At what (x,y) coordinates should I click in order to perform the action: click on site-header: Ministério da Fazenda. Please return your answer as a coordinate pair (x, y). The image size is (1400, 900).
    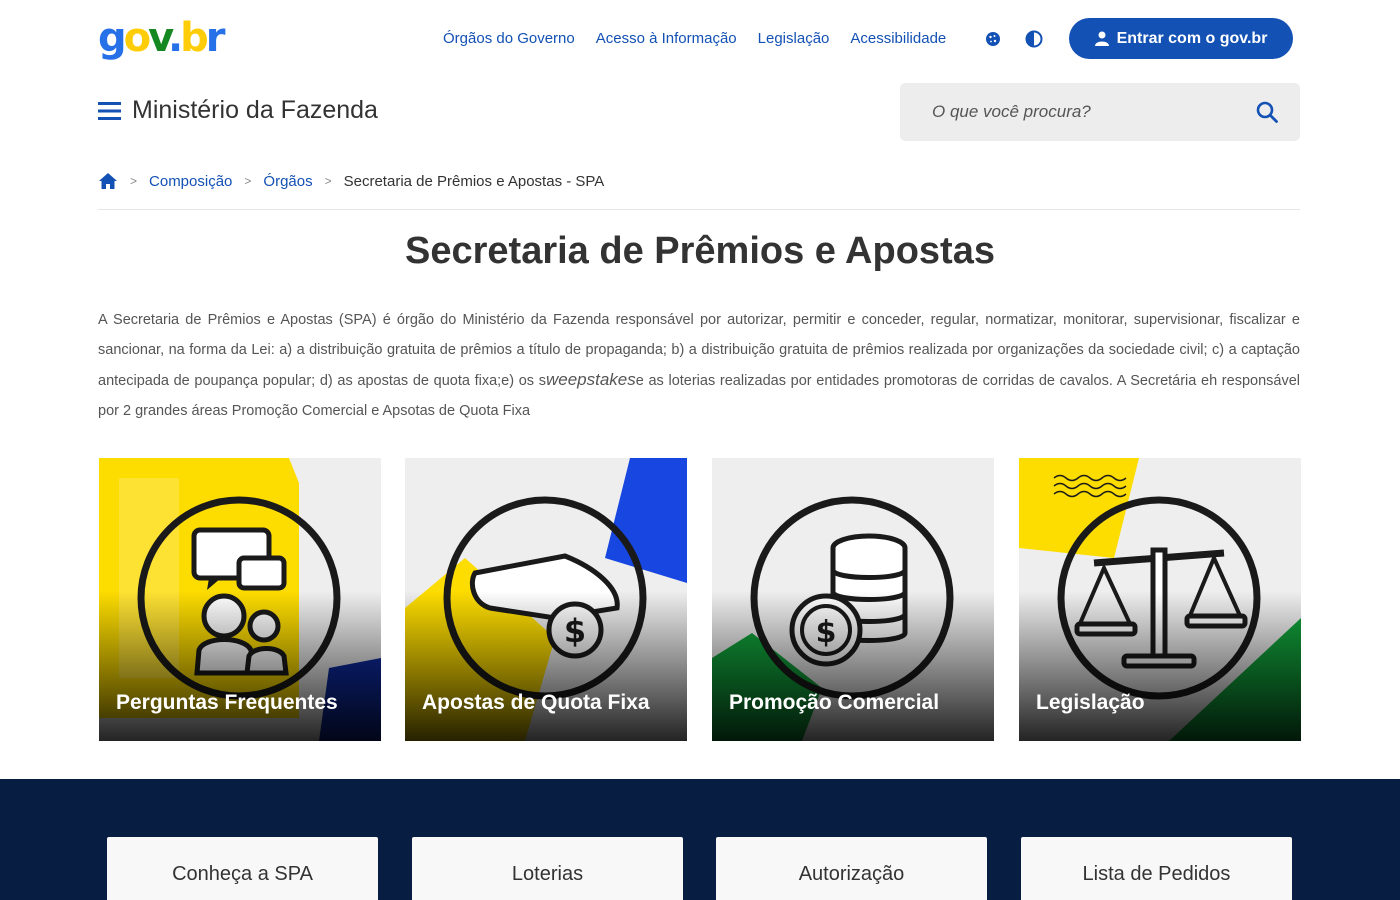
    Looking at the image, I should click on (238, 110).